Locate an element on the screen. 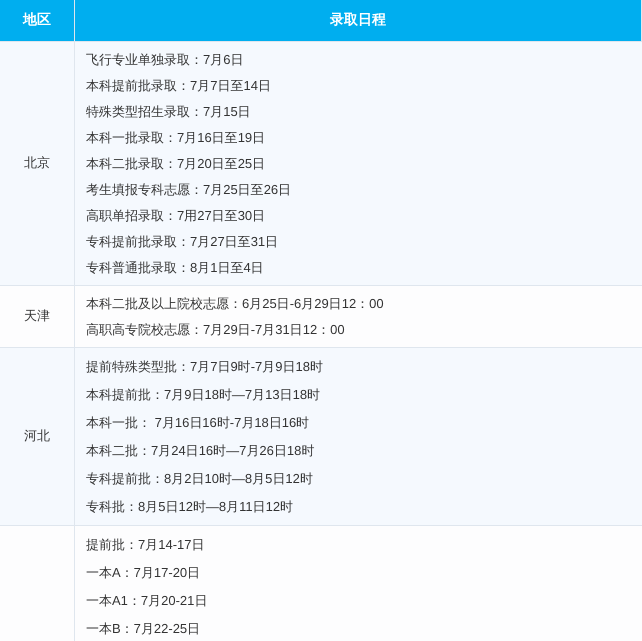 The width and height of the screenshot is (642, 641). schedule-line: 考生填报专科志愿：7月25日至26日 is located at coordinates (189, 189).